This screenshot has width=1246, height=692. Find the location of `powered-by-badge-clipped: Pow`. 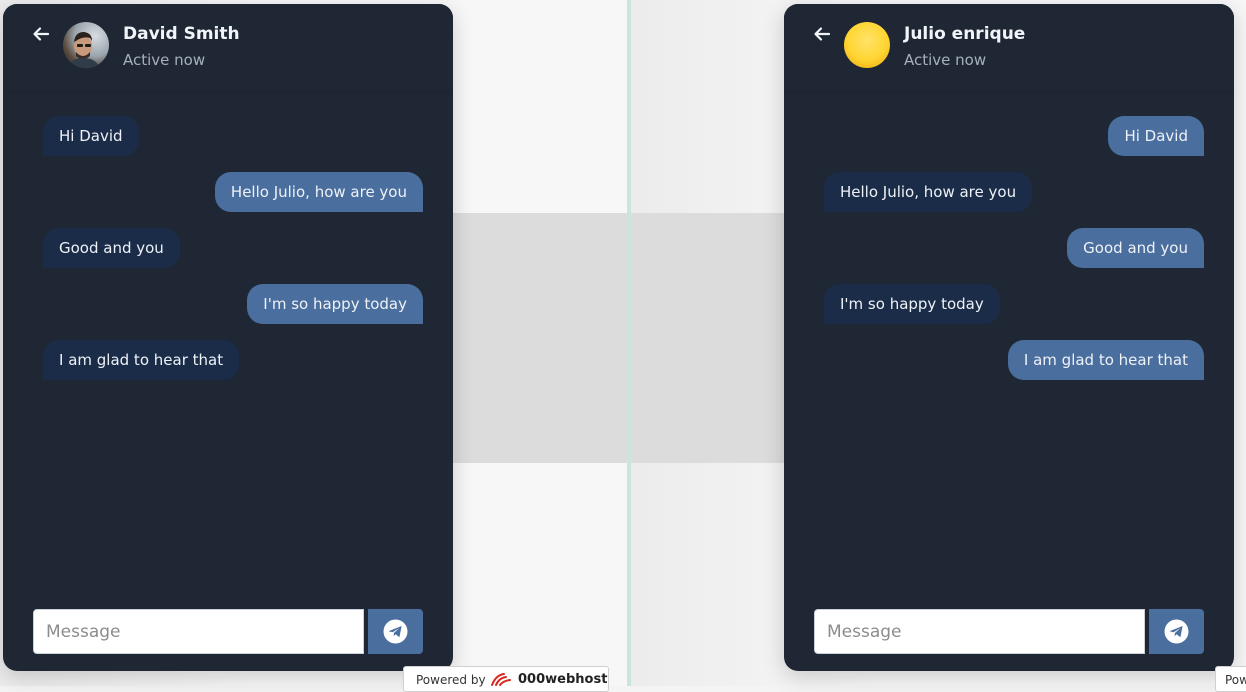

powered-by-badge-clipped: Pow is located at coordinates (1230, 679).